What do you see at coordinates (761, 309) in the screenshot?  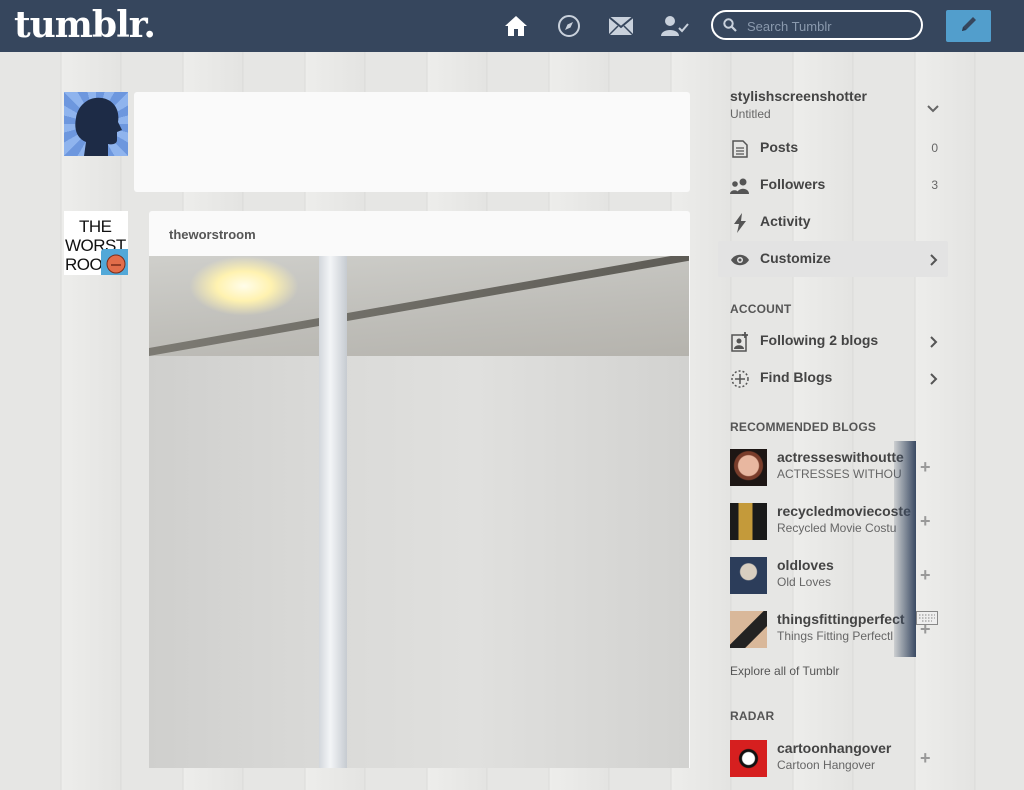 I see `account-heading: ACCOUNT` at bounding box center [761, 309].